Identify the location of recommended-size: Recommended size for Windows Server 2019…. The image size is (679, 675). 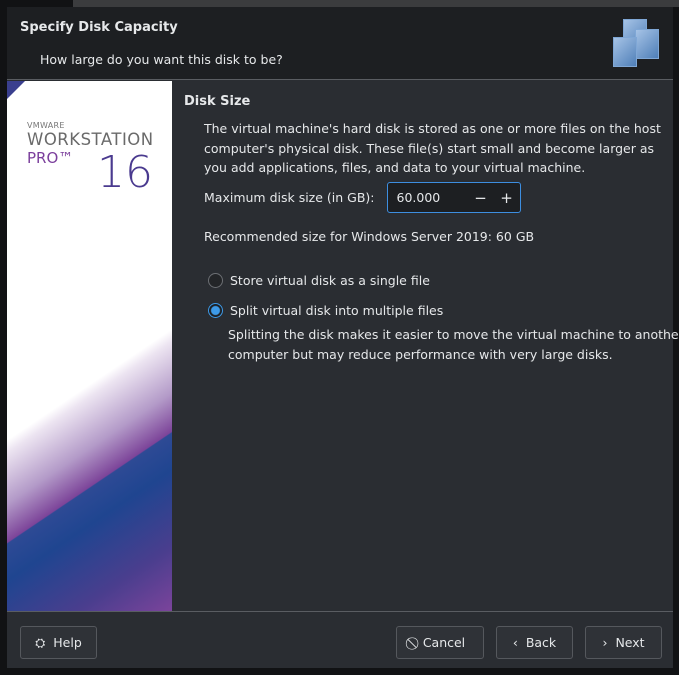
(369, 236).